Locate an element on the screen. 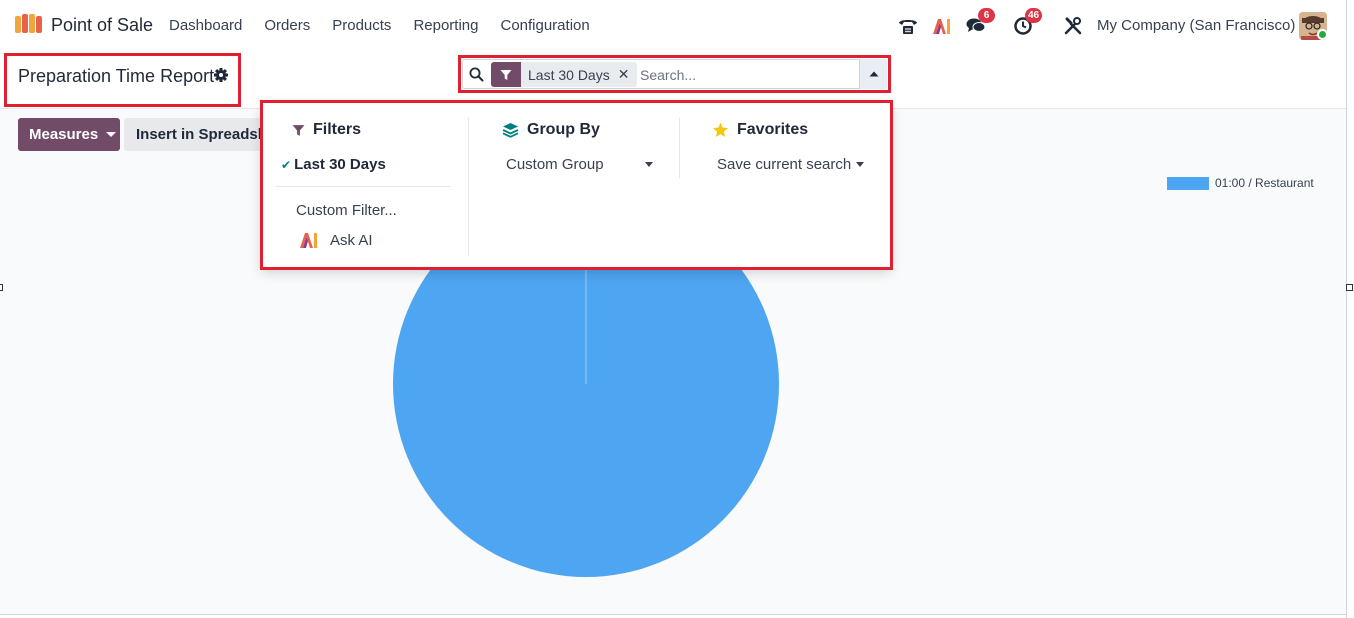 Image resolution: width=1354 pixels, height=618 pixels. search-panel-toggle is located at coordinates (873, 74).